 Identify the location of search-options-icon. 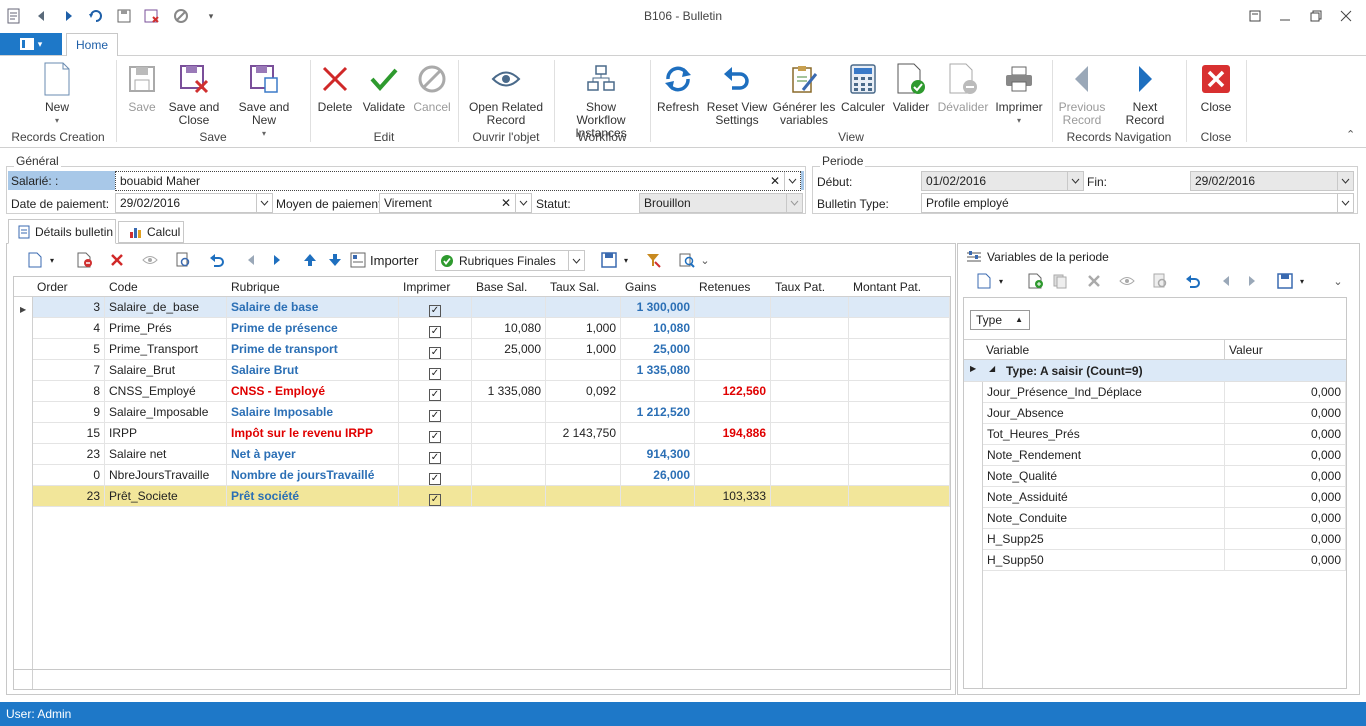
(687, 260).